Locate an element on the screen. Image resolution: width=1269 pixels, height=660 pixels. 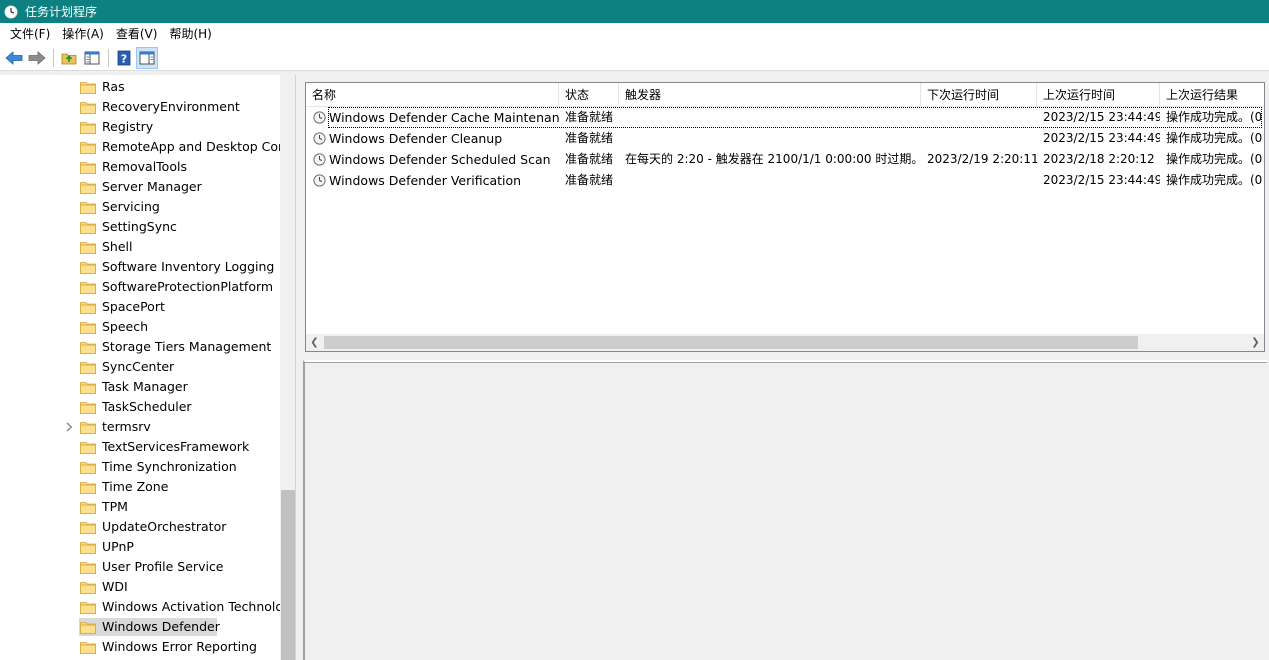
tree-item: Time Zone is located at coordinates (140, 487).